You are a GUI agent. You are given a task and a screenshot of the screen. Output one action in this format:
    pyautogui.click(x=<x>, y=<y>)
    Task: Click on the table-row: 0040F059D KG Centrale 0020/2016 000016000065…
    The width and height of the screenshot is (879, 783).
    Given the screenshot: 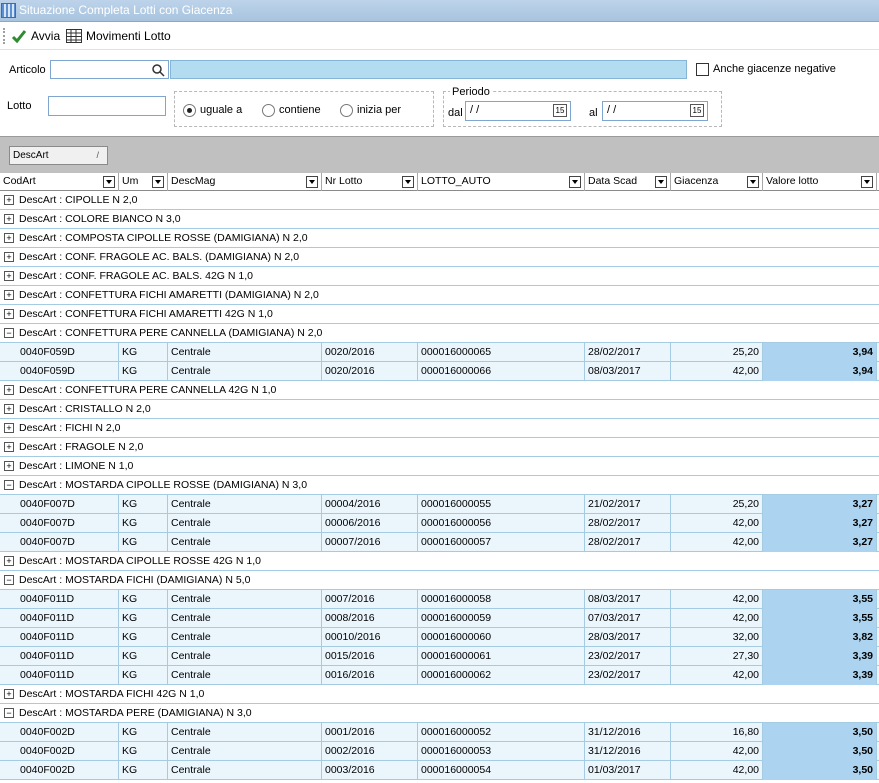 What is the action you would take?
    pyautogui.click(x=439, y=352)
    